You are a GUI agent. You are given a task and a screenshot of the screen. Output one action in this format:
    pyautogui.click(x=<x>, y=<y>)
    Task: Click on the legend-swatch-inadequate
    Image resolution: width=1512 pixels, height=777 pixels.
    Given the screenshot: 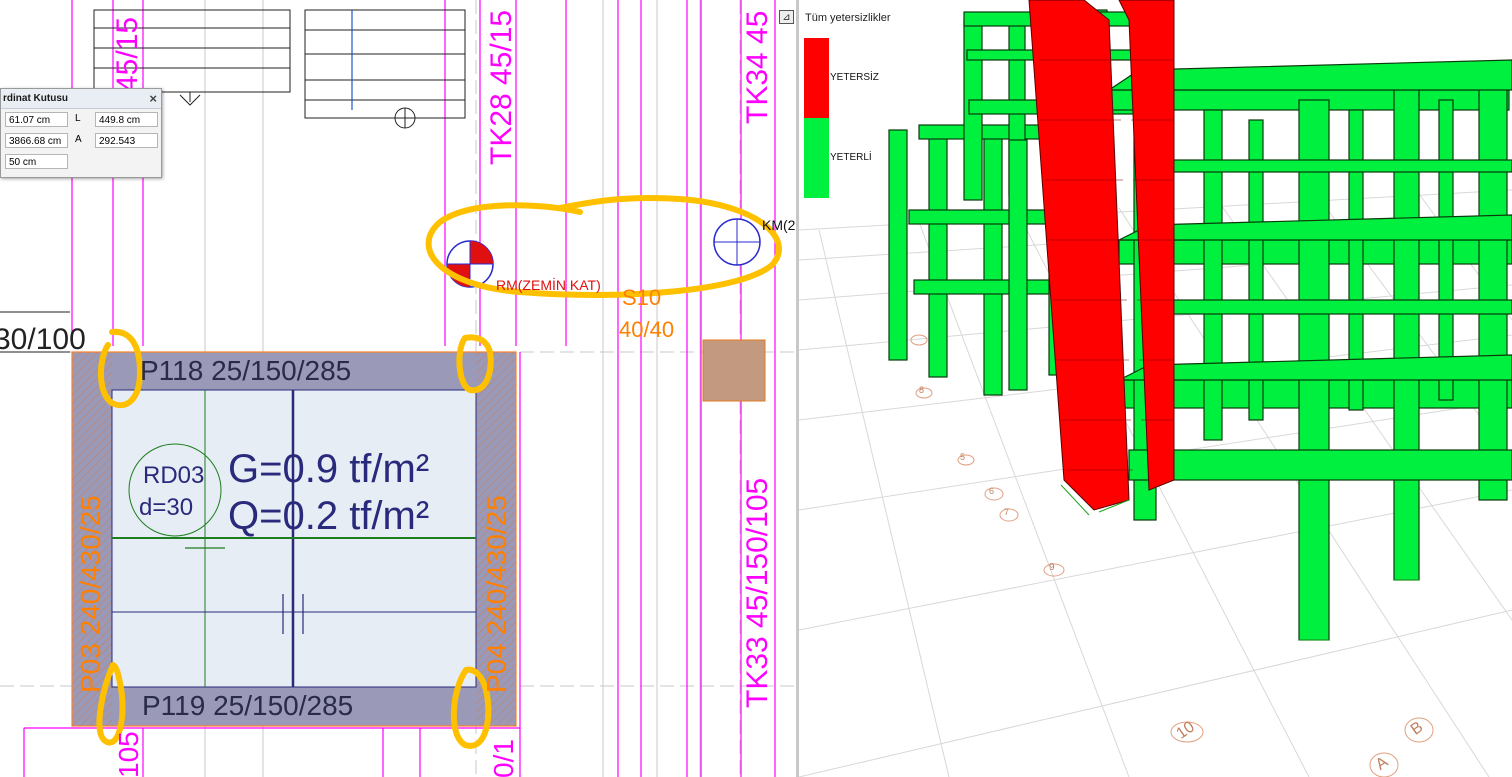 What is the action you would take?
    pyautogui.click(x=816, y=78)
    